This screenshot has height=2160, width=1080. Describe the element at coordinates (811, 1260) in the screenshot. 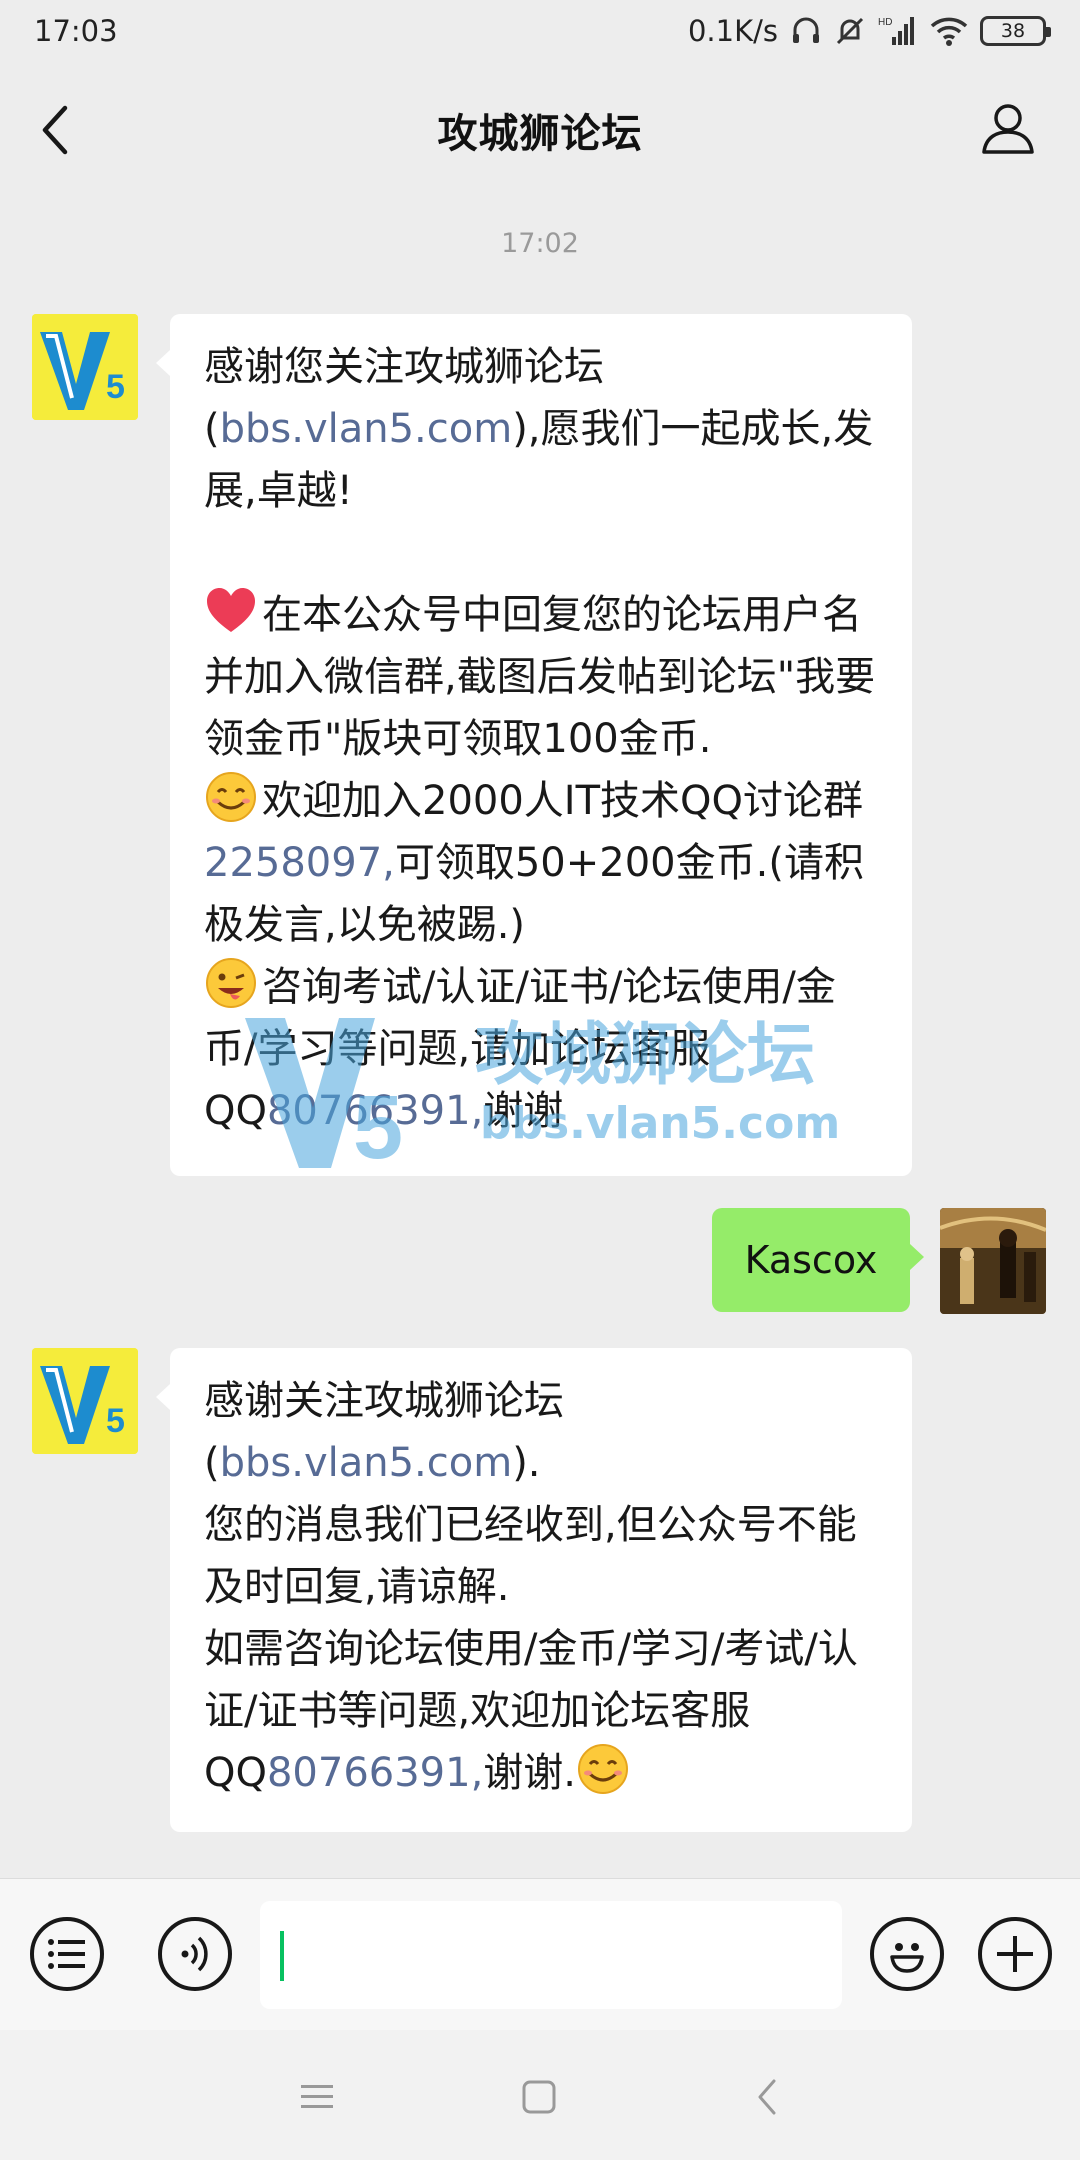

I see `my-message-text: Kascox` at that location.